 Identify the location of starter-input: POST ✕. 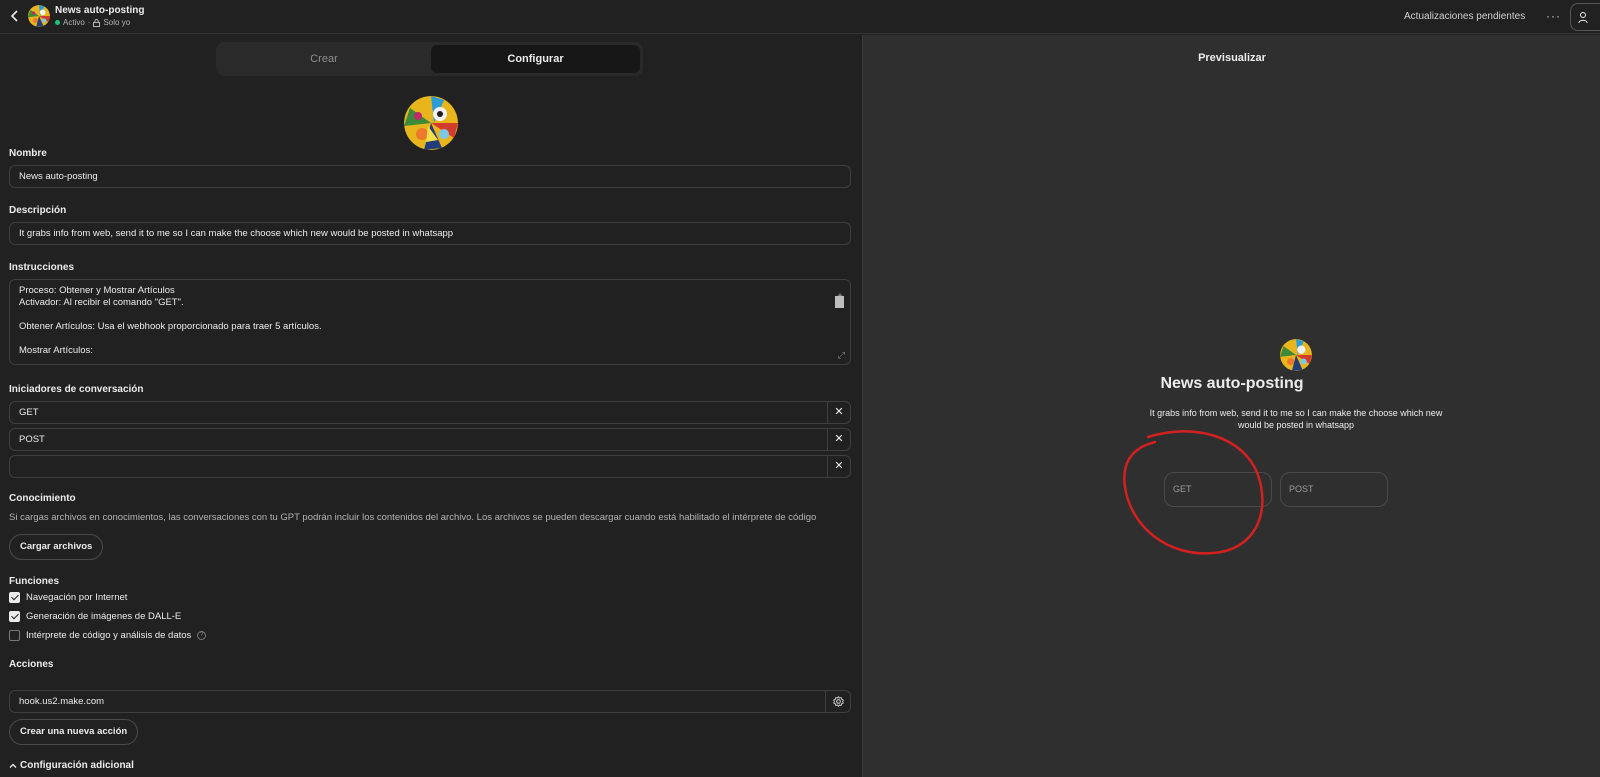
(430, 439).